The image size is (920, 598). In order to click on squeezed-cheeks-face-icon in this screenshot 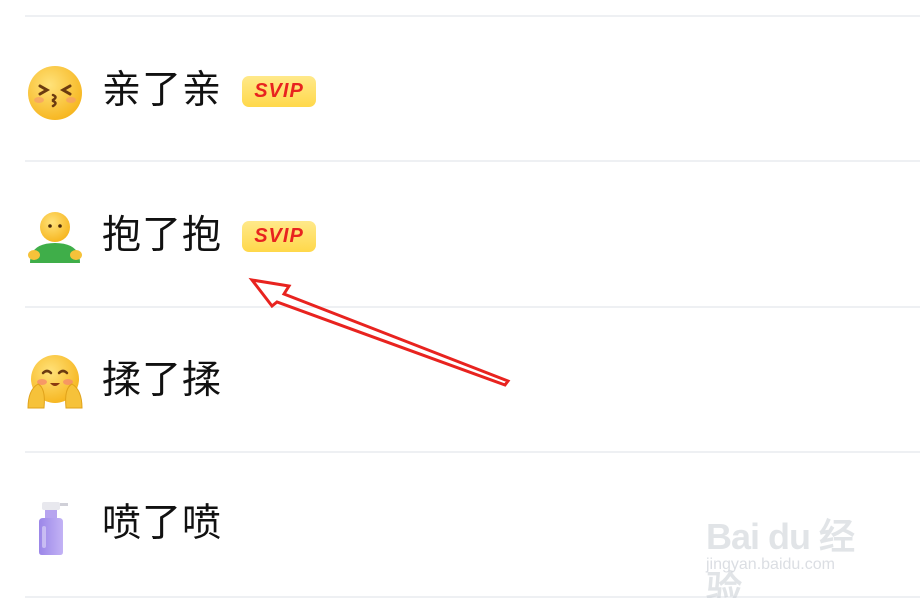, I will do `click(55, 382)`.